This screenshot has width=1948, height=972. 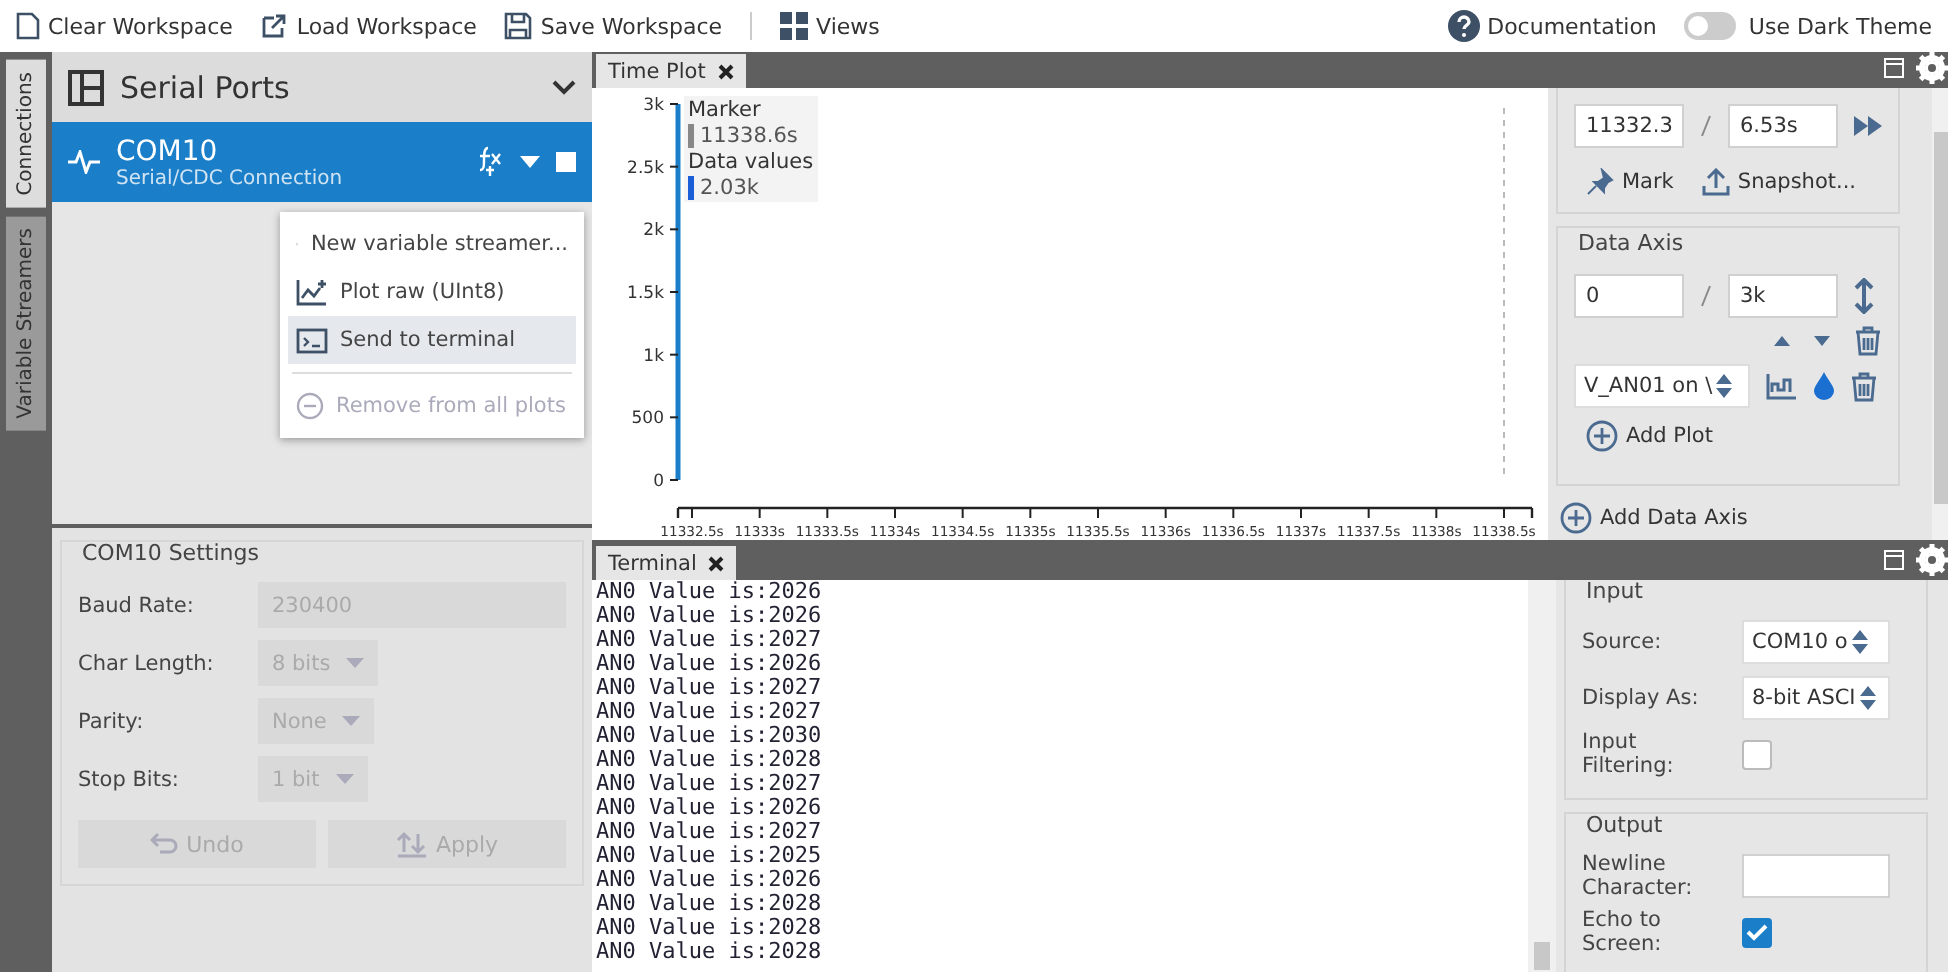 I want to click on upload-download-icon, so click(x=411, y=844).